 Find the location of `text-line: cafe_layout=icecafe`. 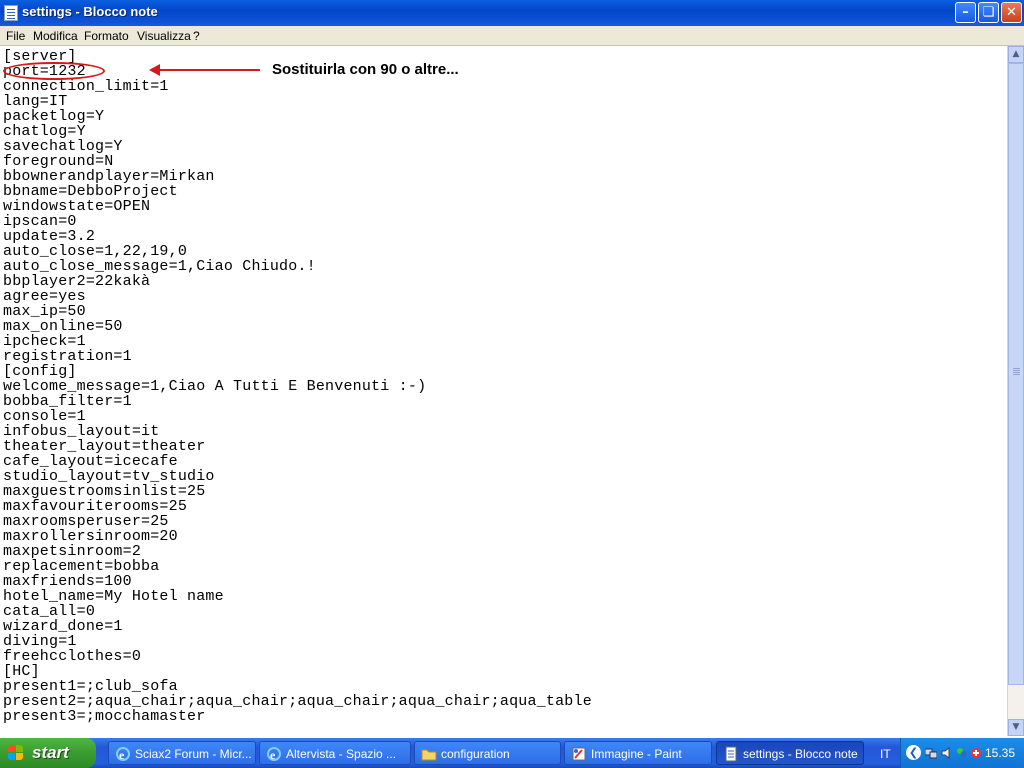

text-line: cafe_layout=icecafe is located at coordinates (90, 461).